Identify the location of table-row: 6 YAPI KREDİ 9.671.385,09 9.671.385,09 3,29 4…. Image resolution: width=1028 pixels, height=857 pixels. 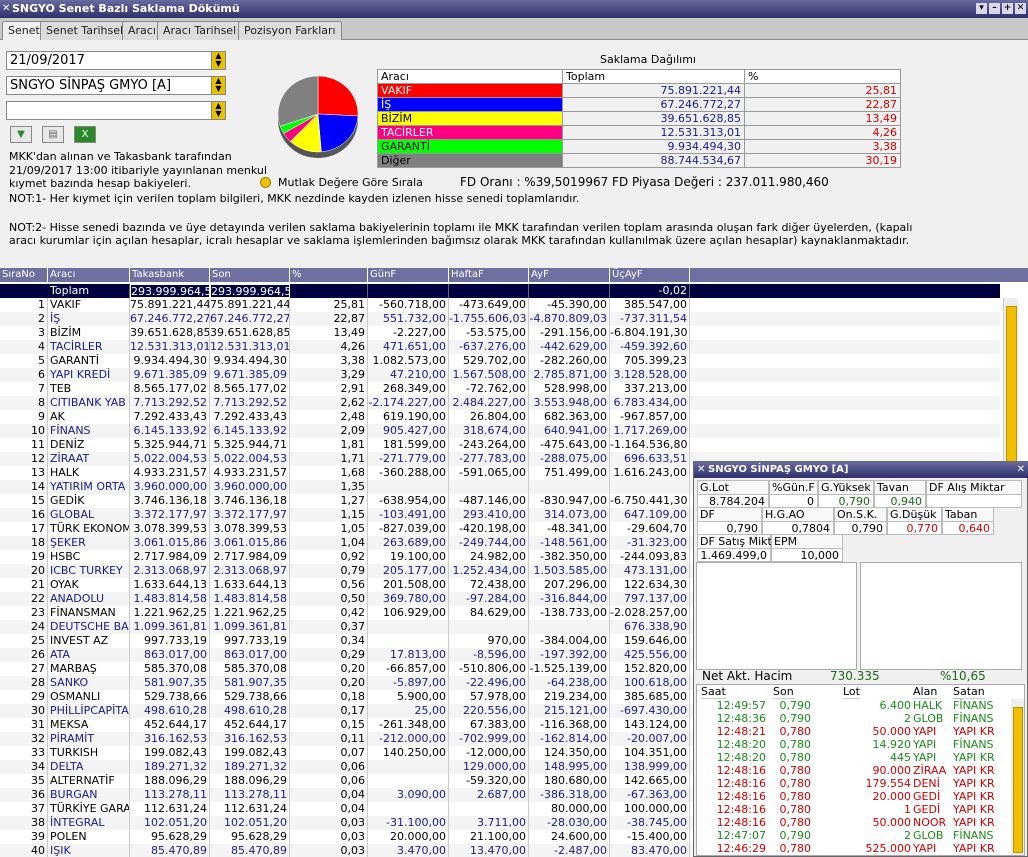
(500, 375).